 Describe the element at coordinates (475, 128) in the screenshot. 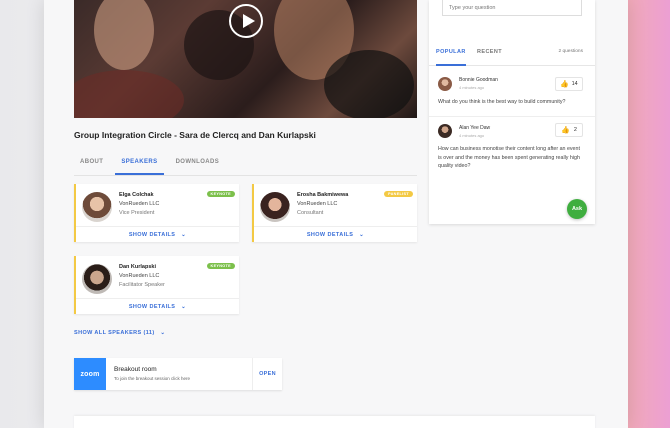

I see `question-author: Alan Yee Daw` at that location.